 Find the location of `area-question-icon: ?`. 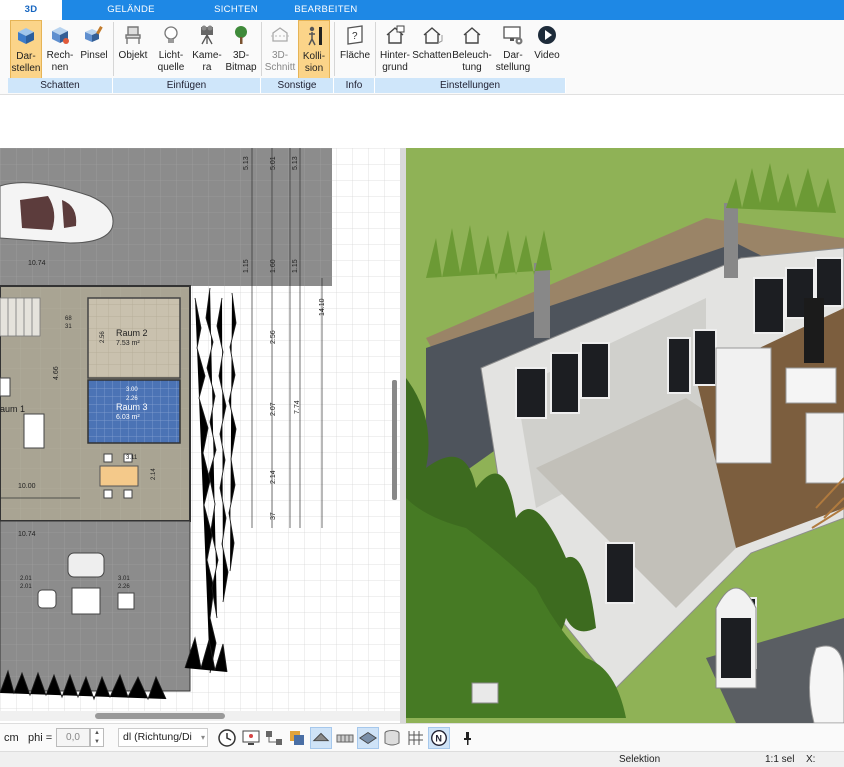

area-question-icon: ? is located at coordinates (355, 35).